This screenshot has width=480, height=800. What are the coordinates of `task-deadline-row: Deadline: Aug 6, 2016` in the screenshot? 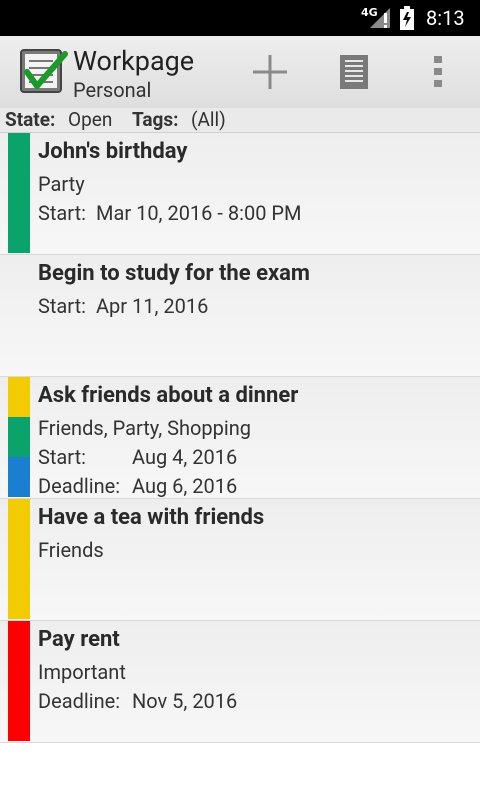 It's located at (137, 486).